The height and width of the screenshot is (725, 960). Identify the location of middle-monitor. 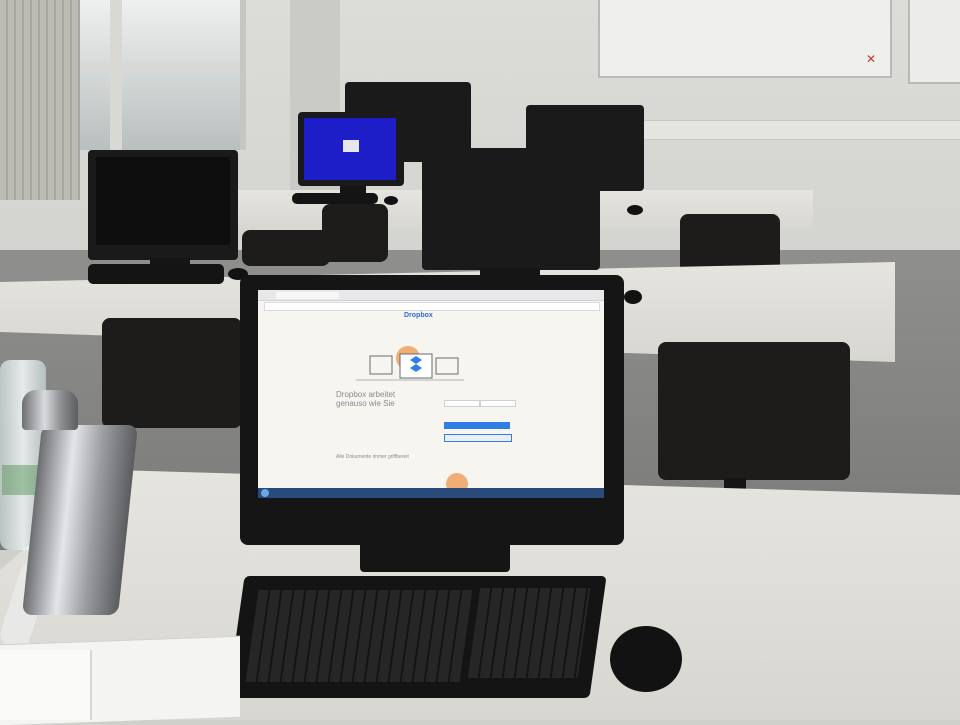
(511, 209).